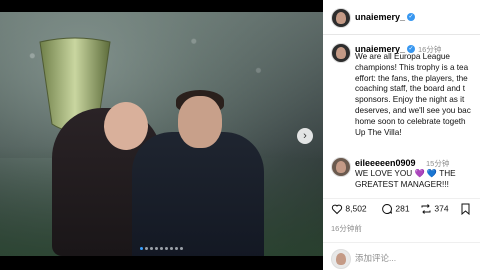 Image resolution: width=480 pixels, height=270 pixels. Describe the element at coordinates (426, 209) in the screenshot. I see `repost-icon` at that location.